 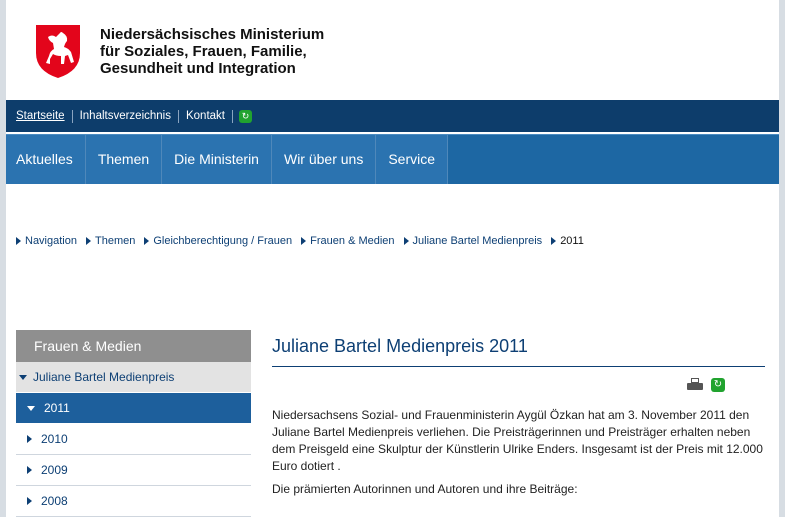 I want to click on breadcrumb-label: Juliane Bartel Medienpreis, so click(x=477, y=241).